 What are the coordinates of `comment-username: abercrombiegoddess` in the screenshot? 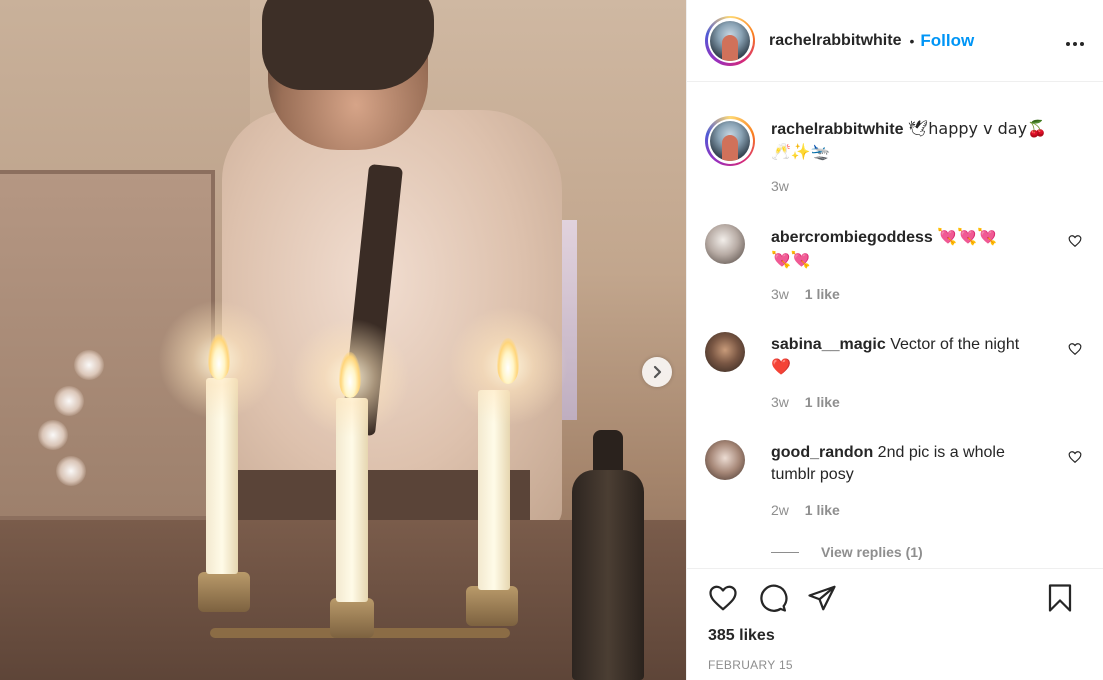 It's located at (852, 237).